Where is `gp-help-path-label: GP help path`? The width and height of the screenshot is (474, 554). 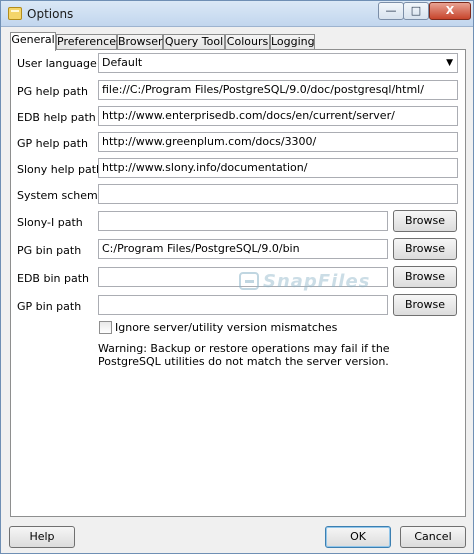
gp-help-path-label: GP help path is located at coordinates (52, 143).